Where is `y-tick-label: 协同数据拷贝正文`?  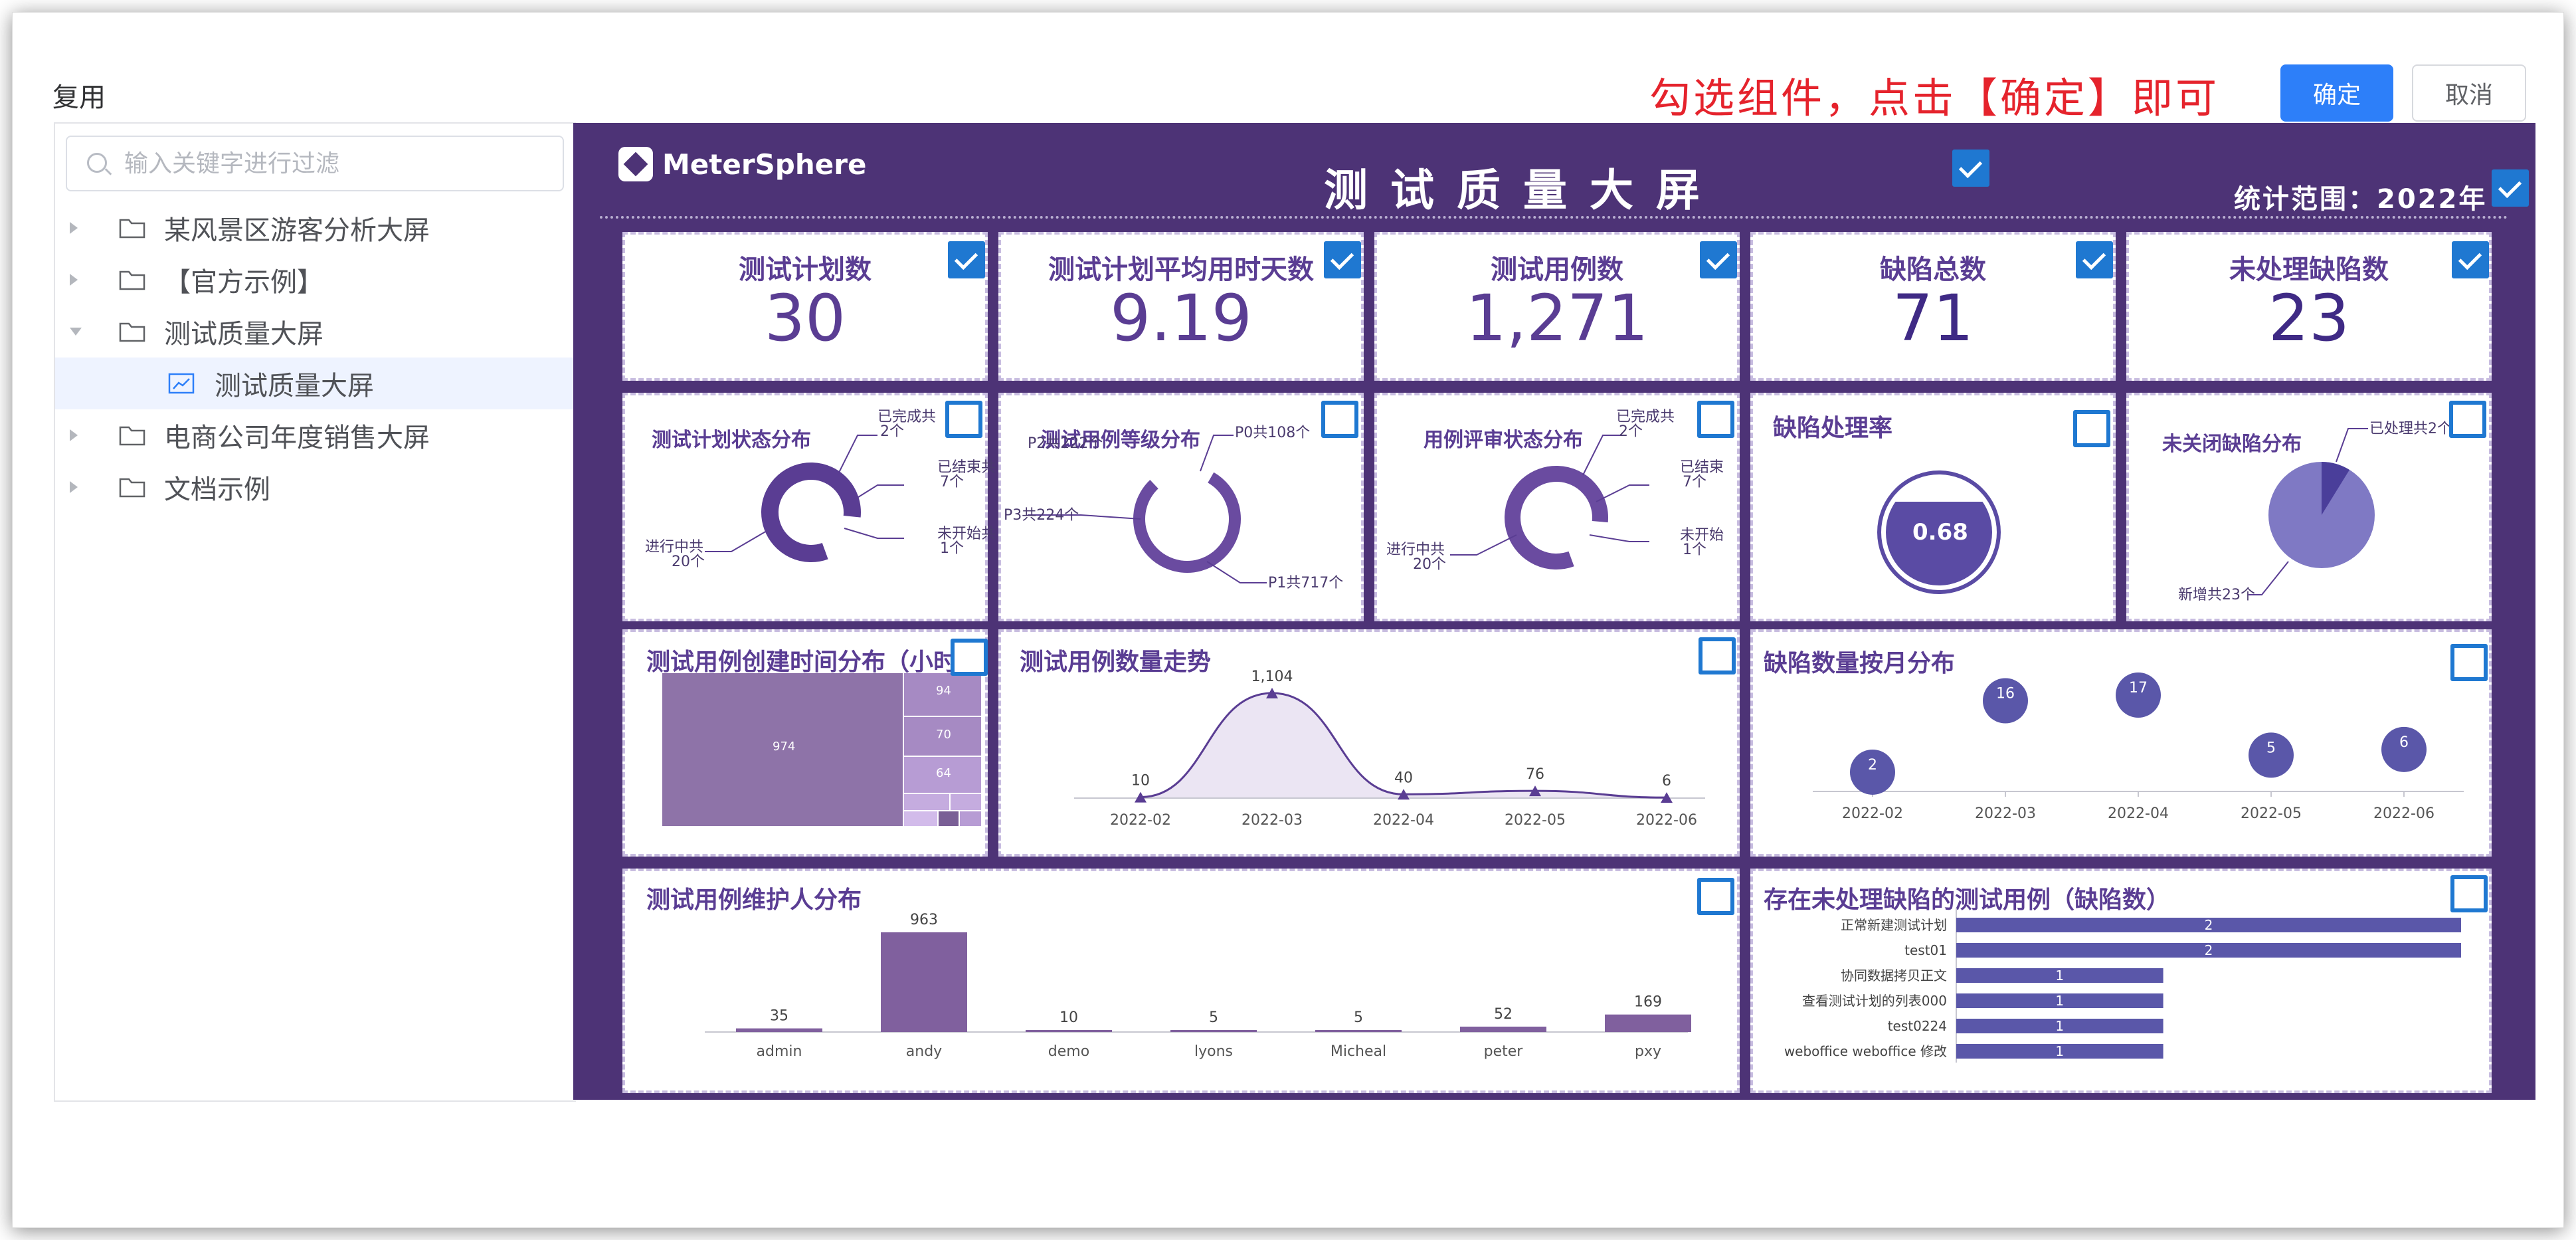
y-tick-label: 协同数据拷贝正文 is located at coordinates (1894, 975).